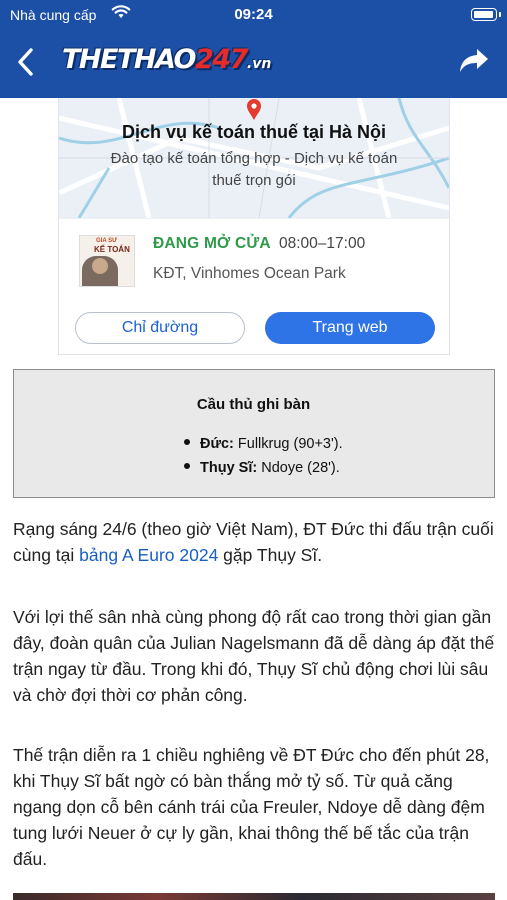  Describe the element at coordinates (254, 132) in the screenshot. I see `ad-title: Dịch vụ kế toán thuế tại Hà Nội` at that location.